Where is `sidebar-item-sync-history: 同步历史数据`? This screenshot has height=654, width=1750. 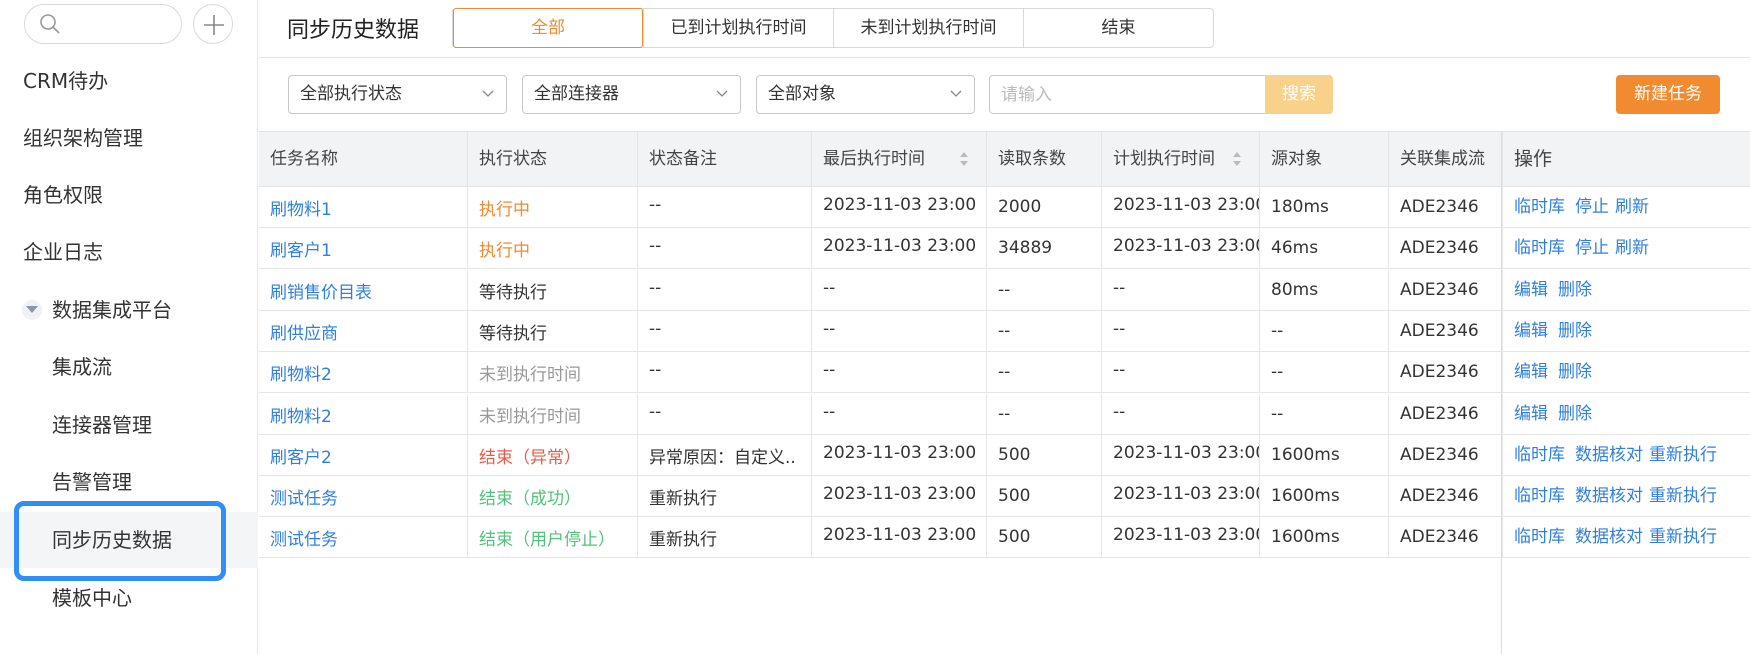 sidebar-item-sync-history: 同步历史数据 is located at coordinates (129, 540).